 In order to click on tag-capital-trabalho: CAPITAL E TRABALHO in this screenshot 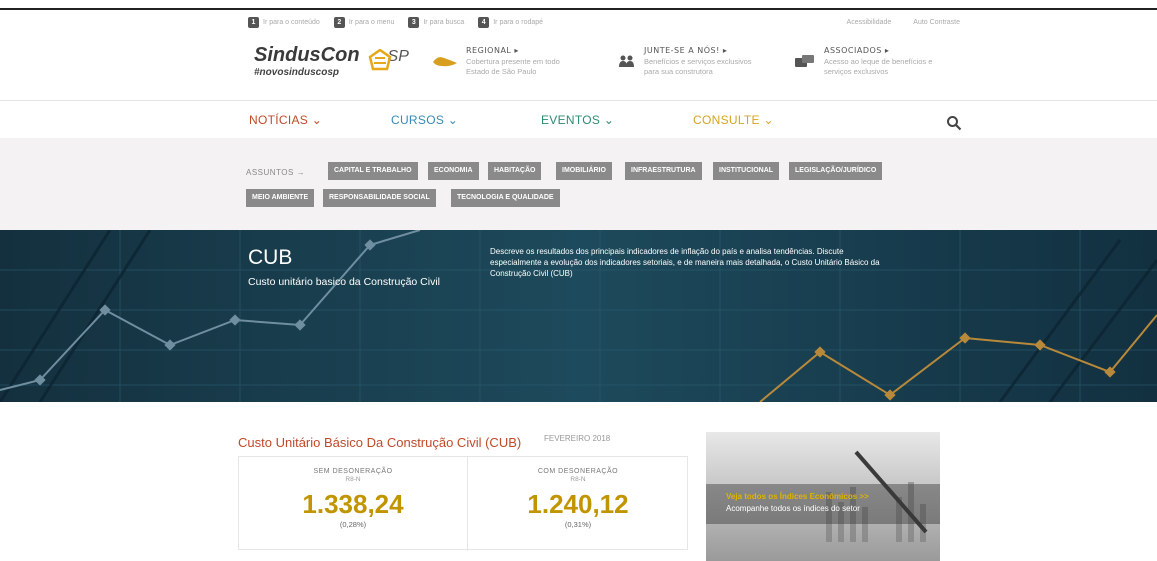, I will do `click(373, 171)`.